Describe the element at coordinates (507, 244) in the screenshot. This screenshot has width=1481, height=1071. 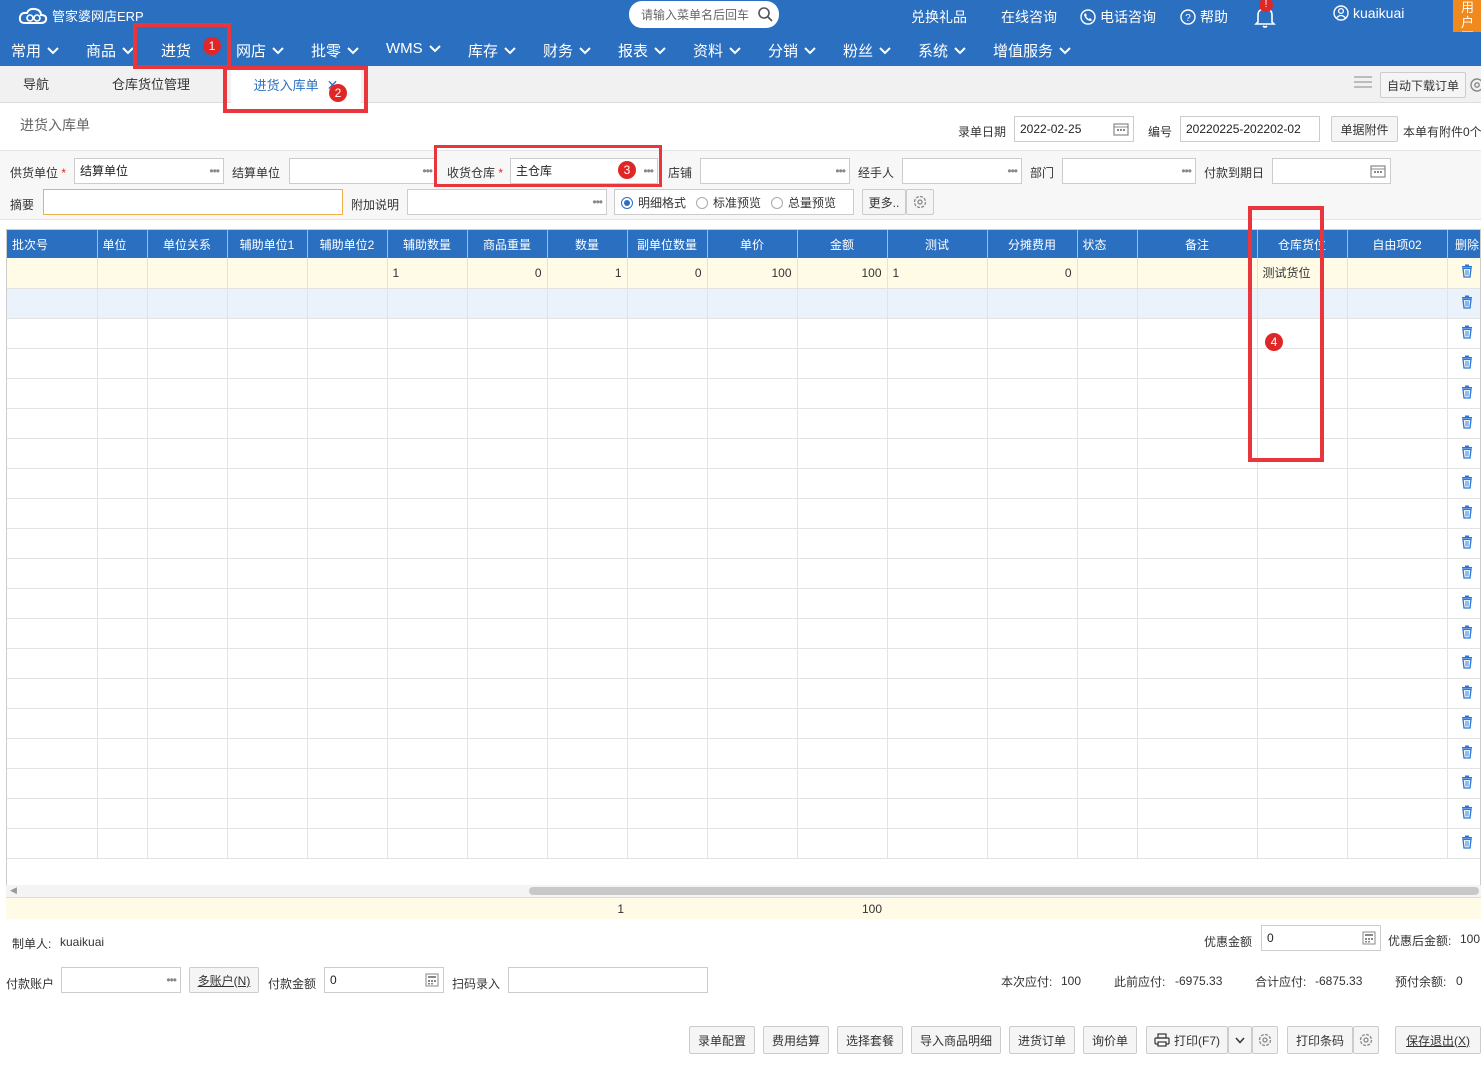
I see `column-header: 商品重量` at that location.